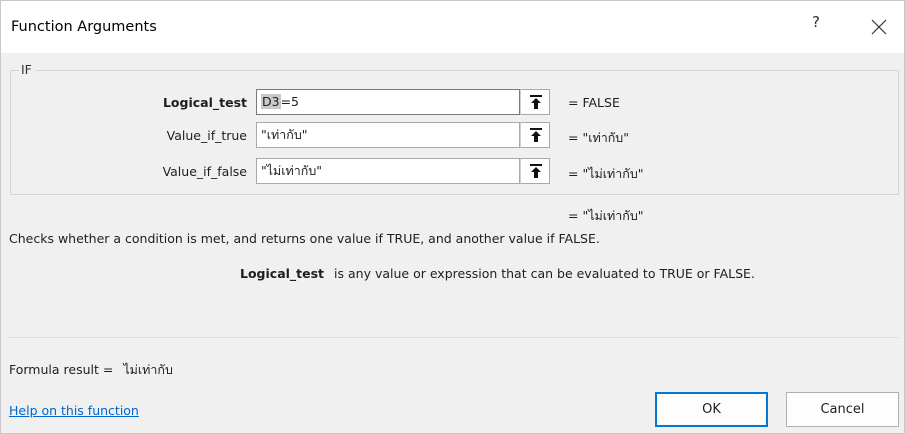 The width and height of the screenshot is (905, 434). What do you see at coordinates (711, 409) in the screenshot?
I see `ok-button: OK` at bounding box center [711, 409].